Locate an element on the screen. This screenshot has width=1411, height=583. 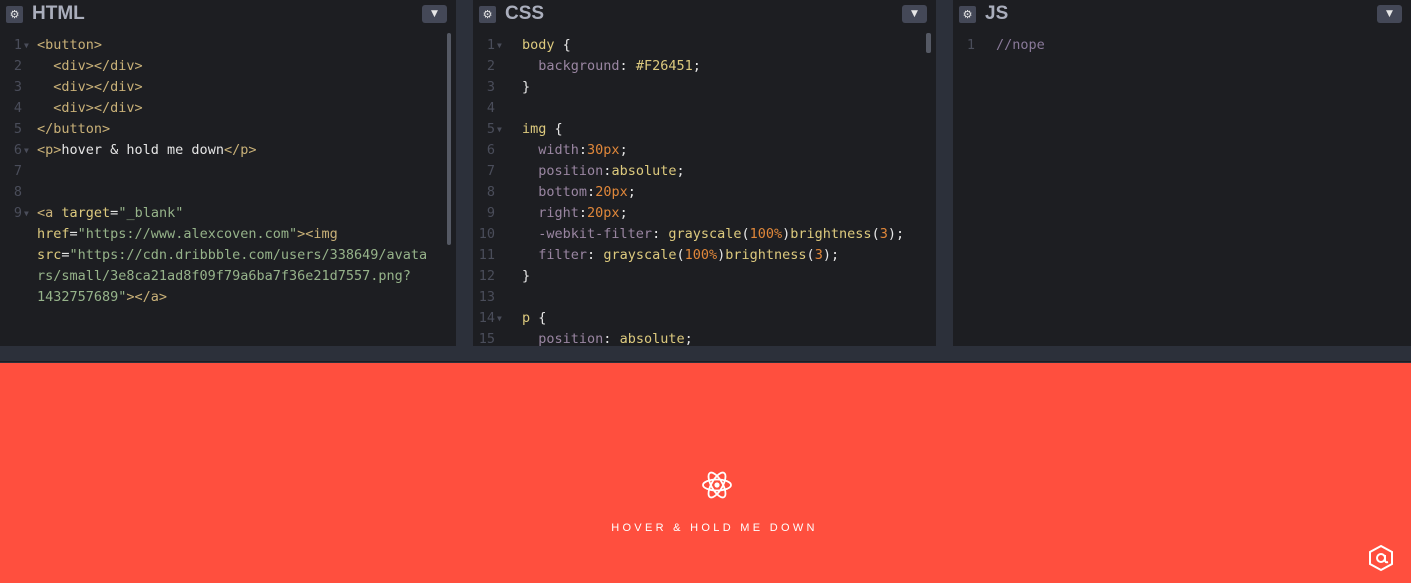
code-token: ></a> is located at coordinates (147, 297).